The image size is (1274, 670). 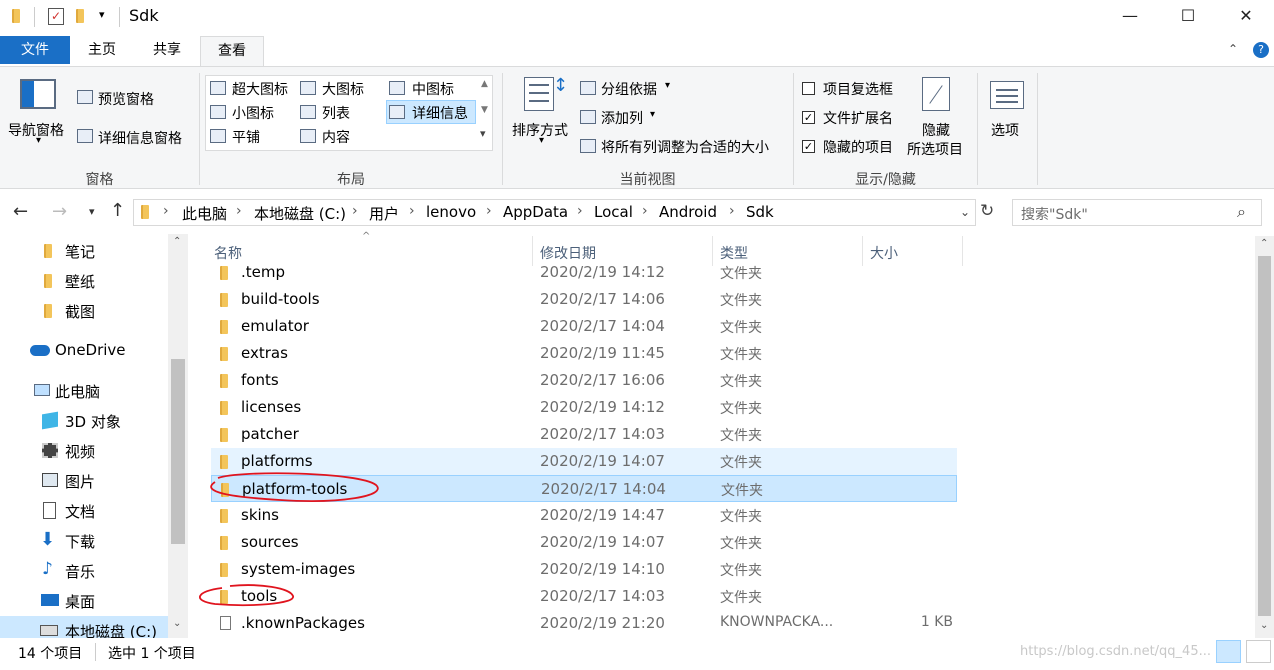 What do you see at coordinates (1188, 17) in the screenshot?
I see `maximize-button: ☐` at bounding box center [1188, 17].